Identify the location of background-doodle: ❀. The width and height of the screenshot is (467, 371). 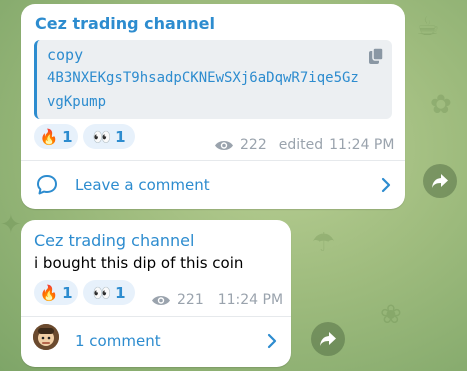
(391, 315).